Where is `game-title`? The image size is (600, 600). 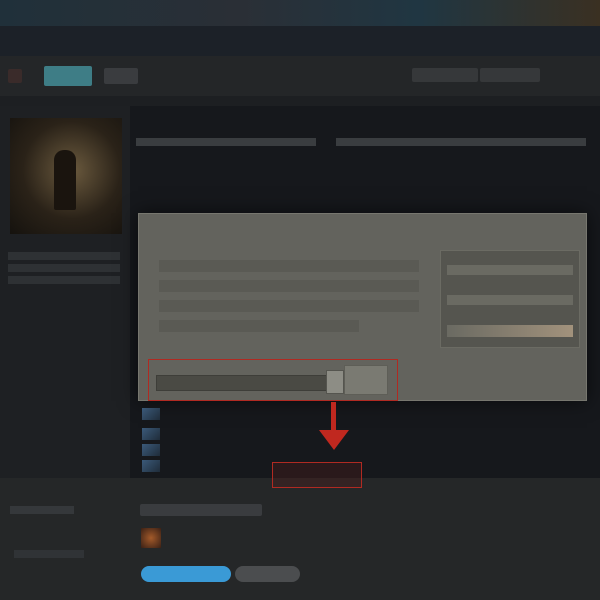 game-title is located at coordinates (226, 142).